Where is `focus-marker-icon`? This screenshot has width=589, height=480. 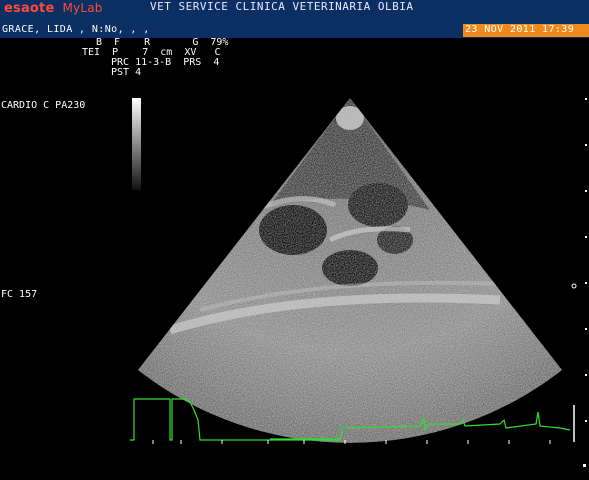 focus-marker-icon is located at coordinates (574, 286).